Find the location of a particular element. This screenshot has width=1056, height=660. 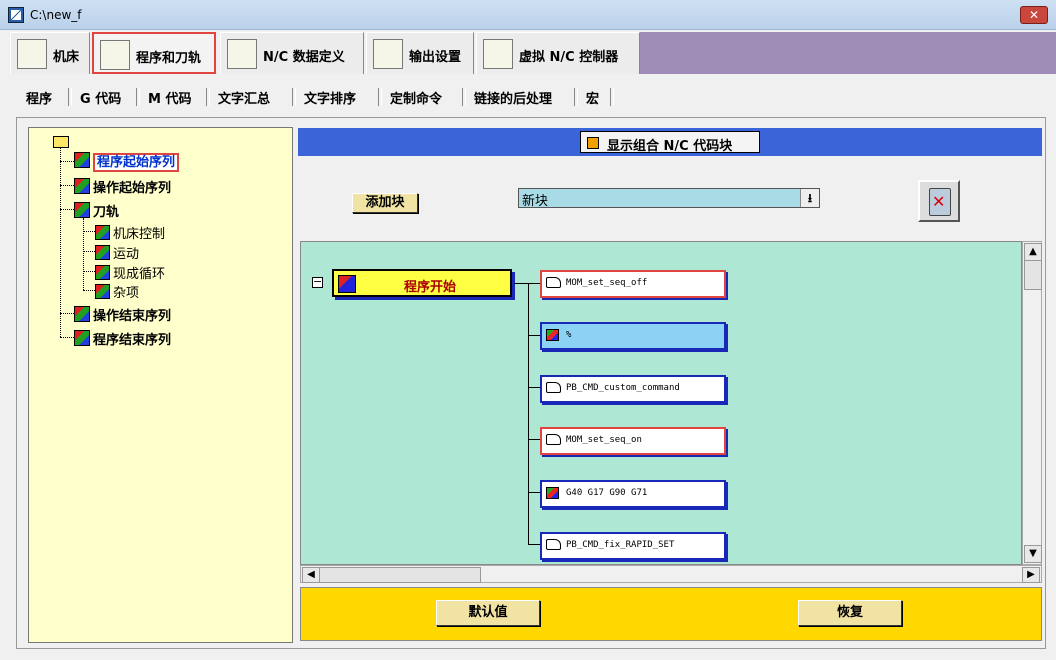

block-pb-cmd-fix-rapid-set: PB_CMD_fix_RAPID_SET is located at coordinates (633, 546).